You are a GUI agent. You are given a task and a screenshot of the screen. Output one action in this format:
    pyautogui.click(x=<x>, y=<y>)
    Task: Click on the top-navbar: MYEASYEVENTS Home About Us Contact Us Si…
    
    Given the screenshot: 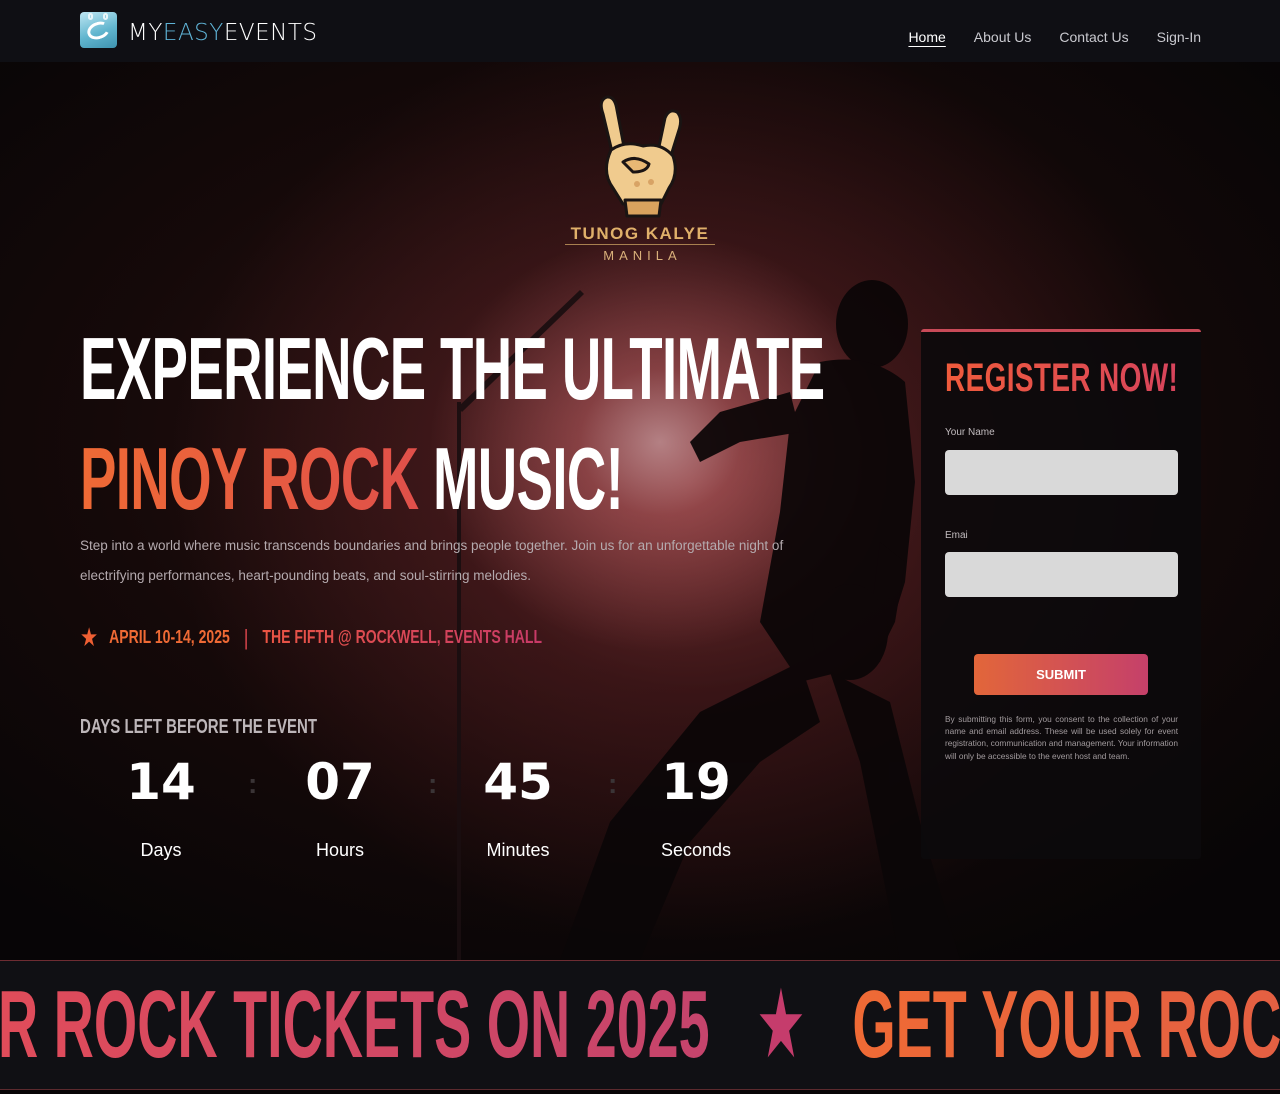 What is the action you would take?
    pyautogui.click(x=640, y=31)
    